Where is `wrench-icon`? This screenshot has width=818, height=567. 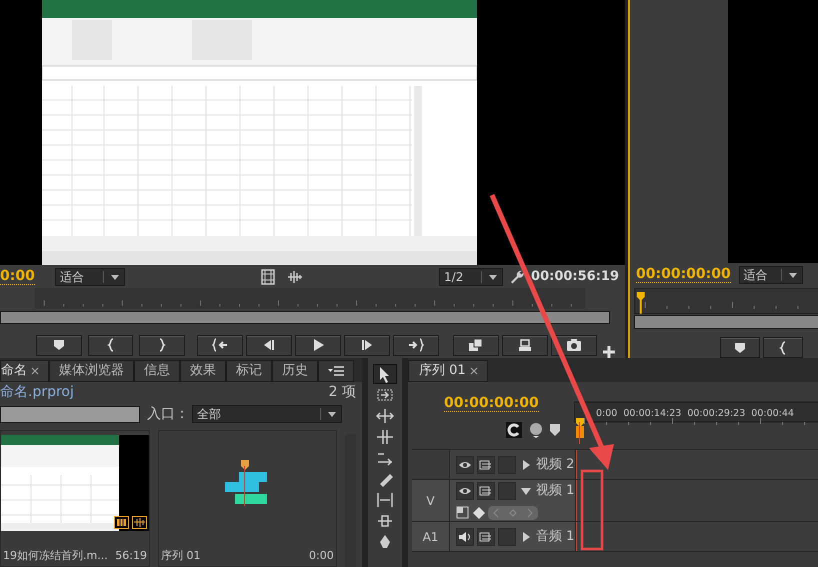
wrench-icon is located at coordinates (517, 276).